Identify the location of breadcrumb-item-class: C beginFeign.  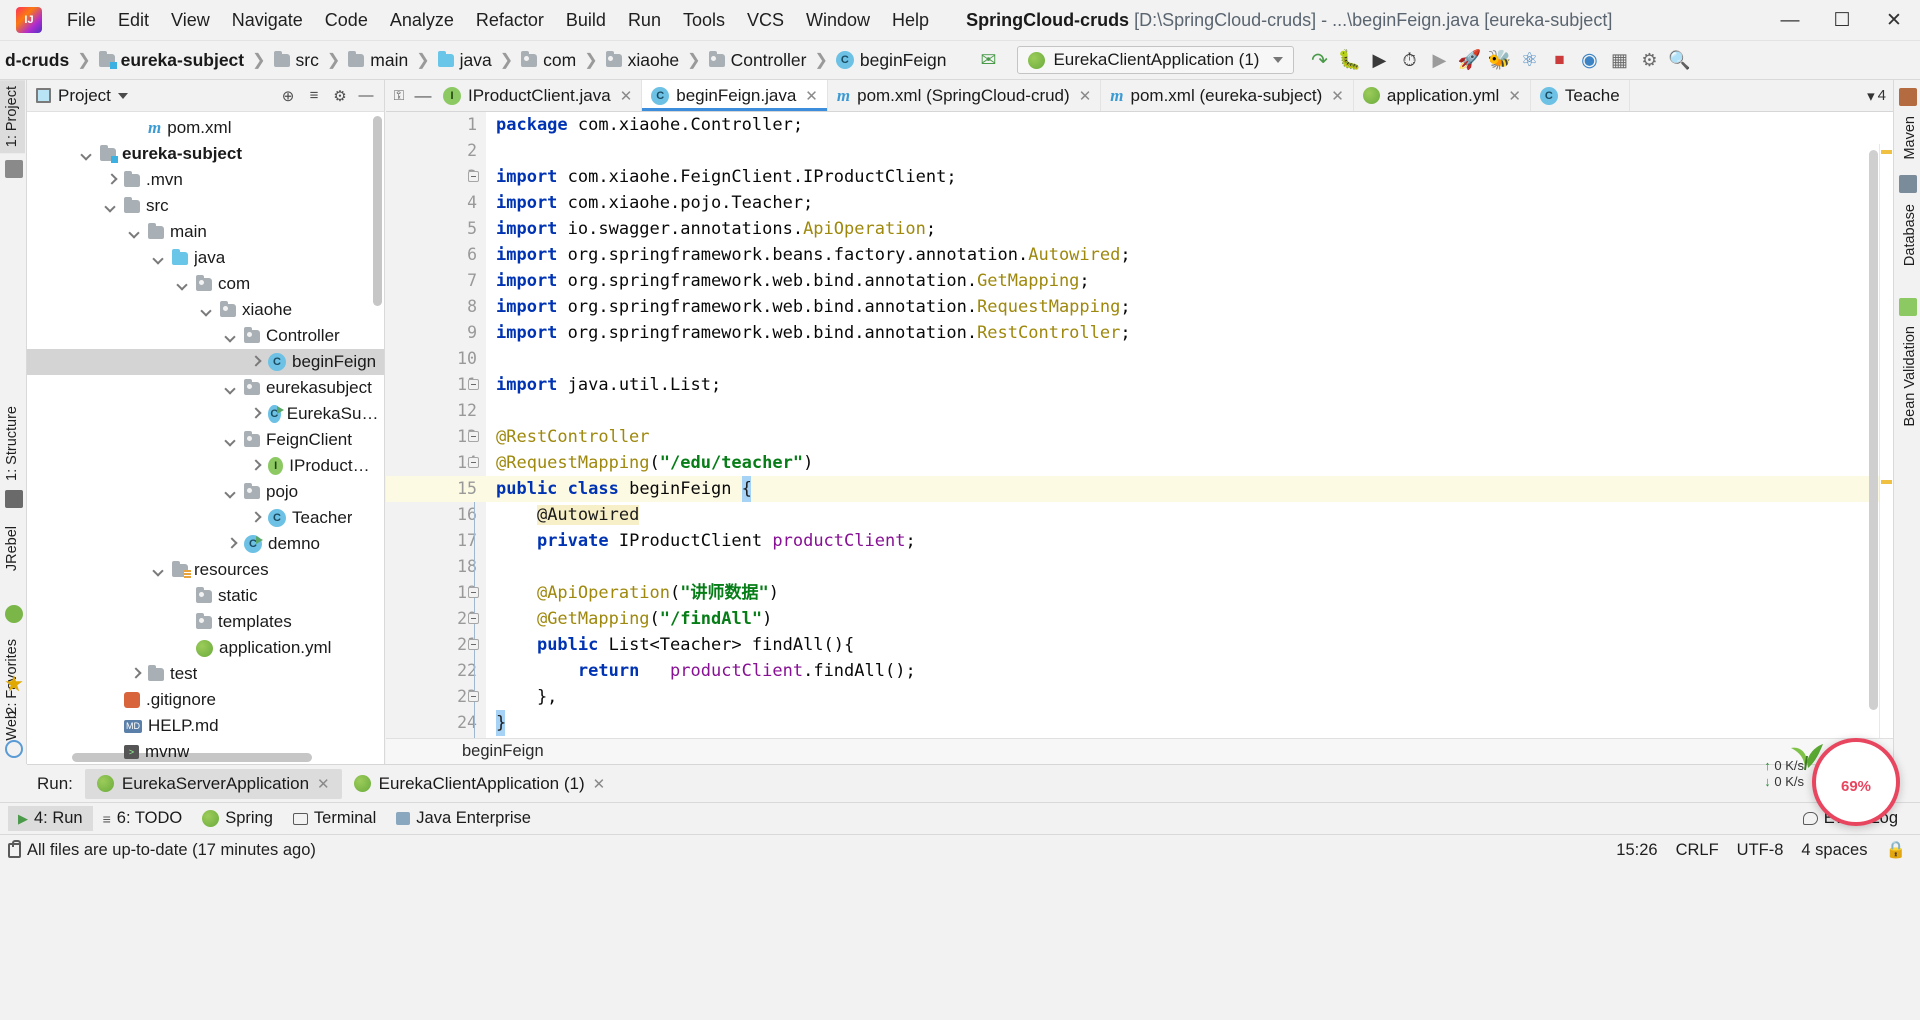
(891, 60).